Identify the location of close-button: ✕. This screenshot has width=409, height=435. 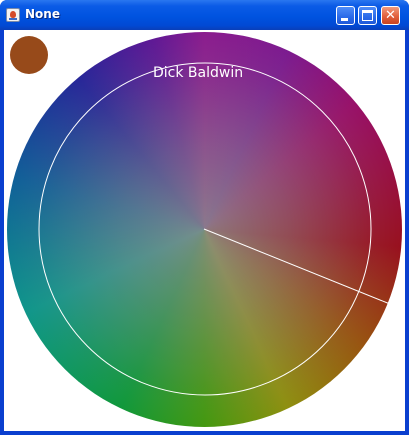
(390, 15).